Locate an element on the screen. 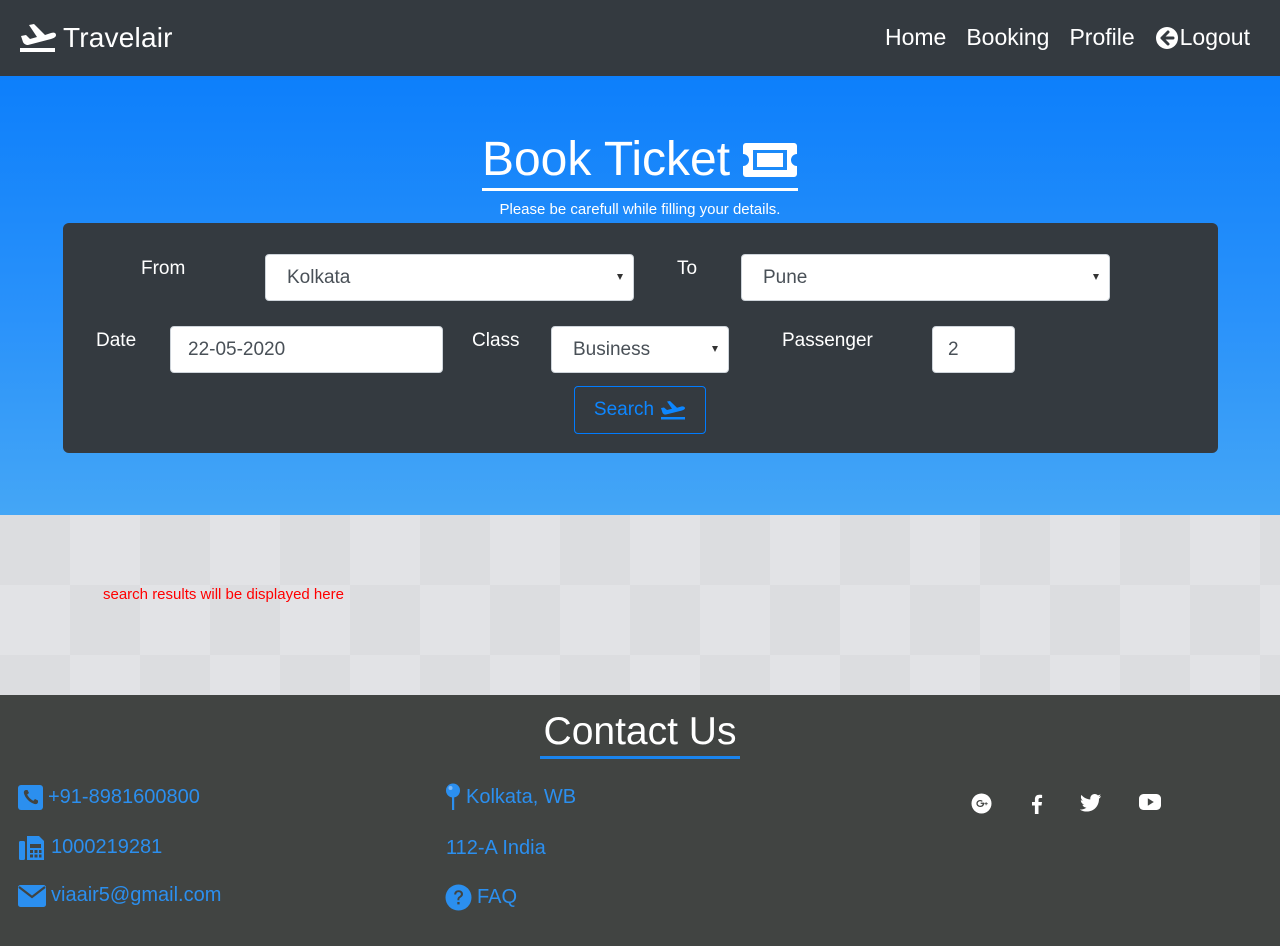  to-select: Pune is located at coordinates (925, 277).